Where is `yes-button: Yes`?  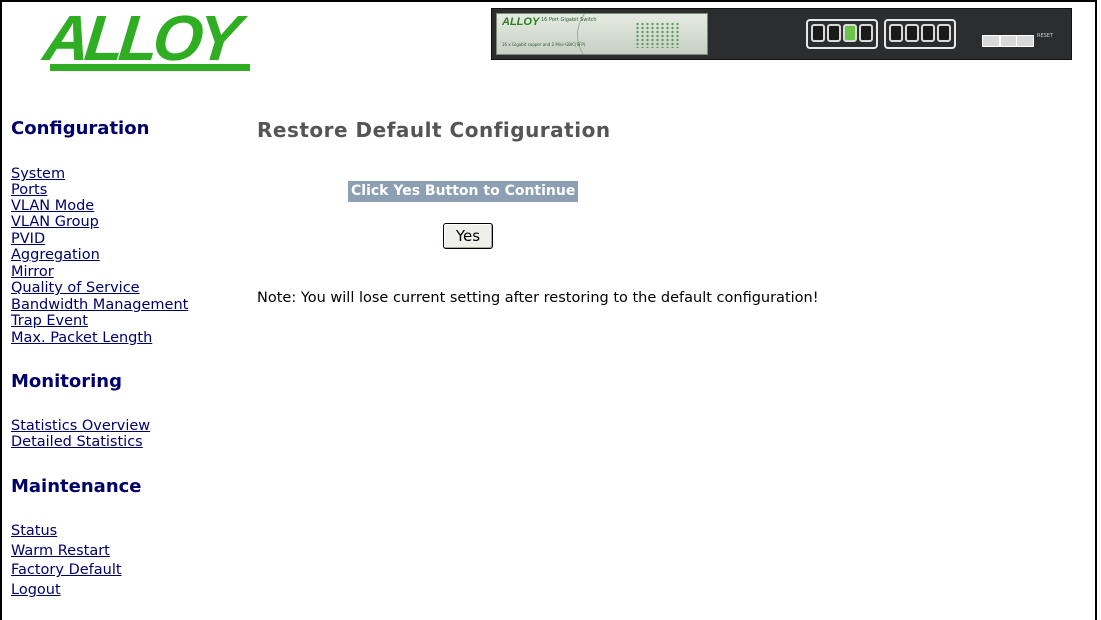
yes-button: Yes is located at coordinates (468, 236).